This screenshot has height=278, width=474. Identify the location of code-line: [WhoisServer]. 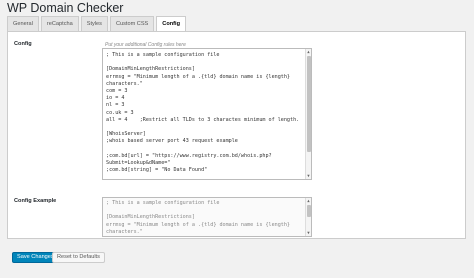
(126, 134).